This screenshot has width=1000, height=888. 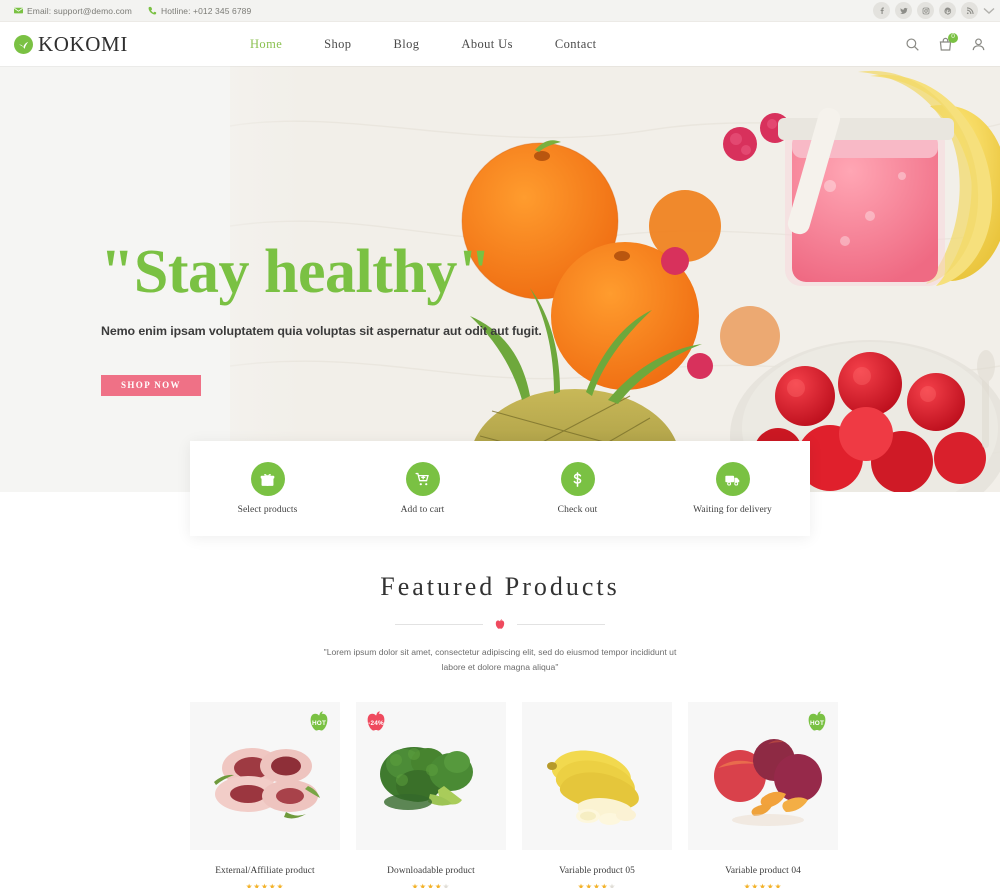 I want to click on step-label: Waiting for delivery, so click(x=732, y=510).